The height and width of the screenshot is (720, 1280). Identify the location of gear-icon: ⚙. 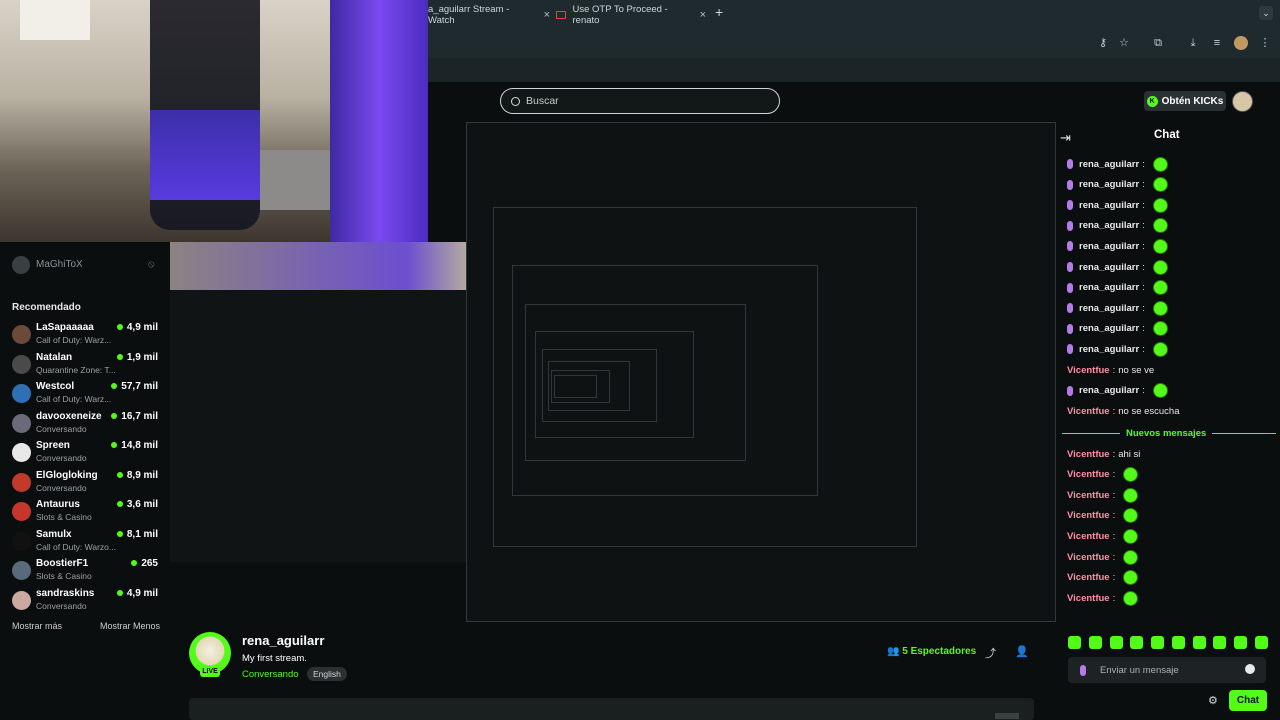
(1213, 700).